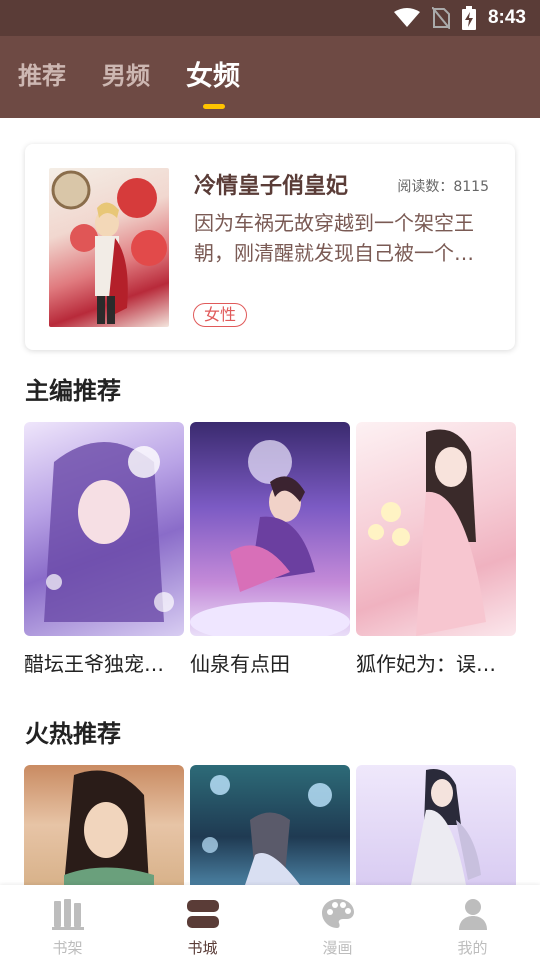  I want to click on nav-bookstore: 书城, so click(202, 922).